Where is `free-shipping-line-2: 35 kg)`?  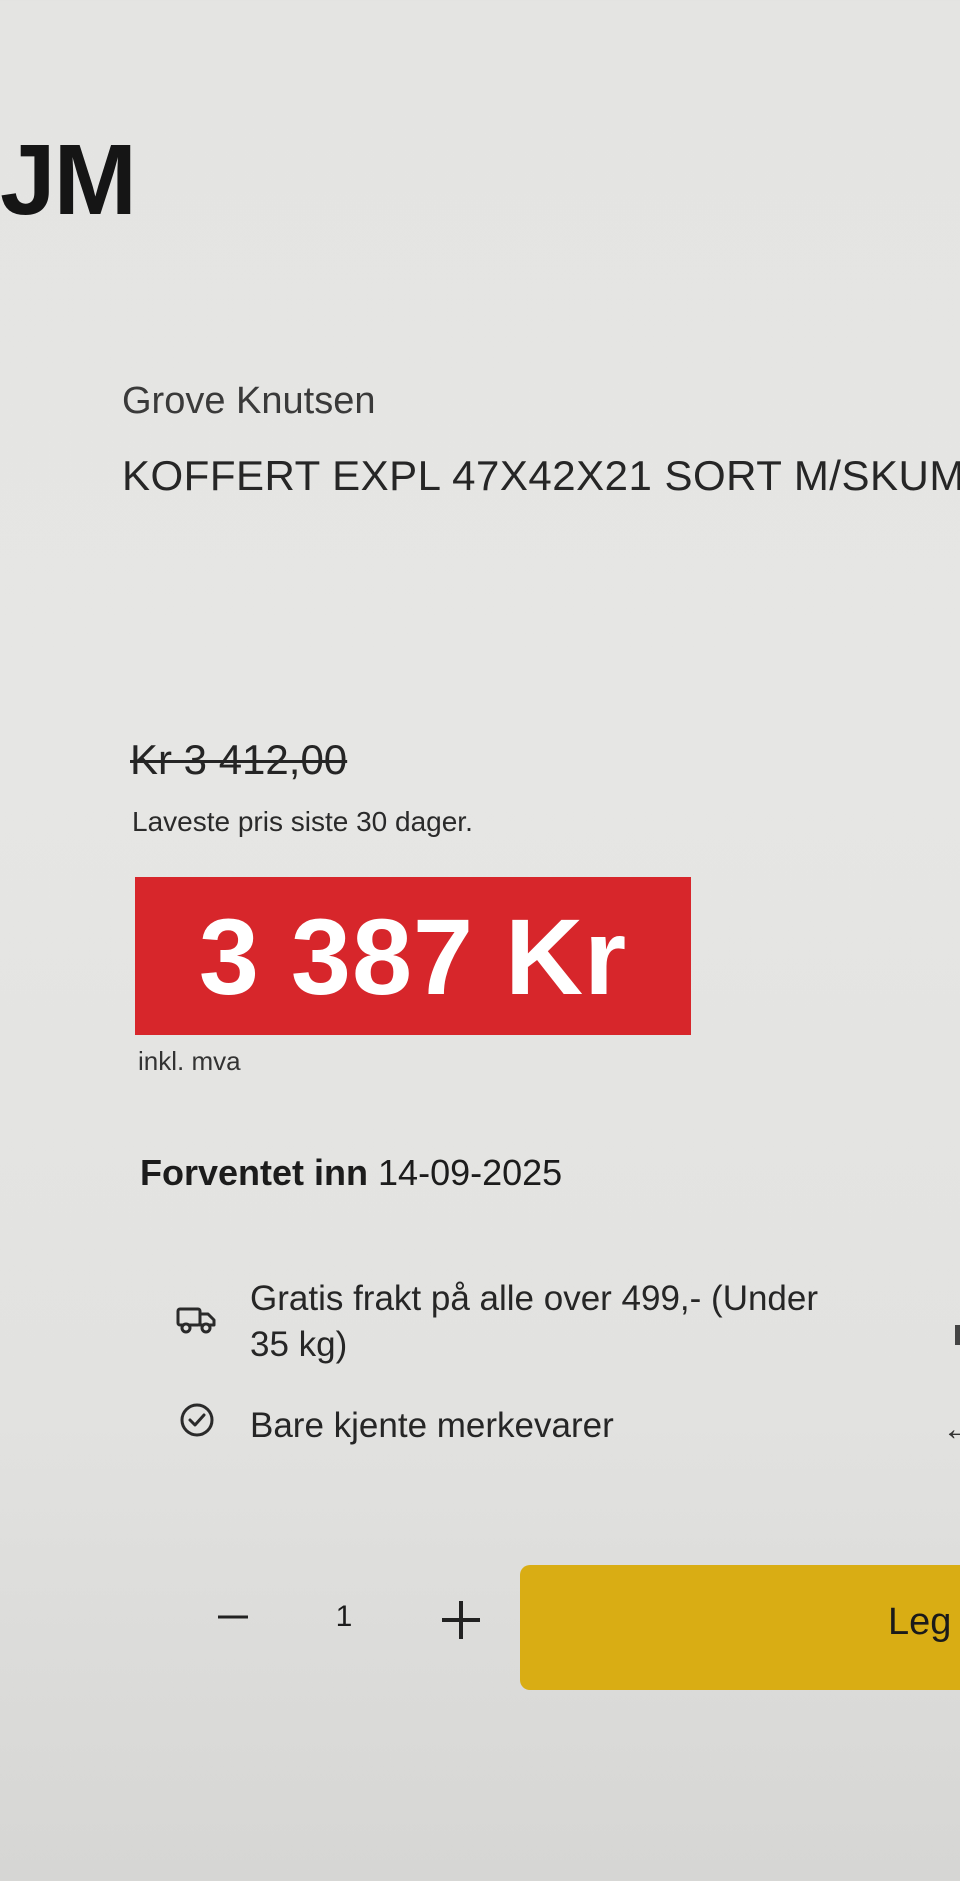
free-shipping-line-2: 35 kg) is located at coordinates (299, 1344).